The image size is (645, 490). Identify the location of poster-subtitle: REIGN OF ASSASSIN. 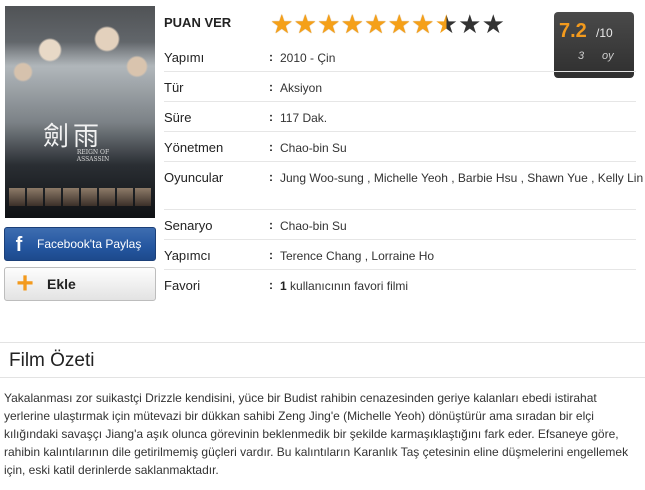
(93, 156).